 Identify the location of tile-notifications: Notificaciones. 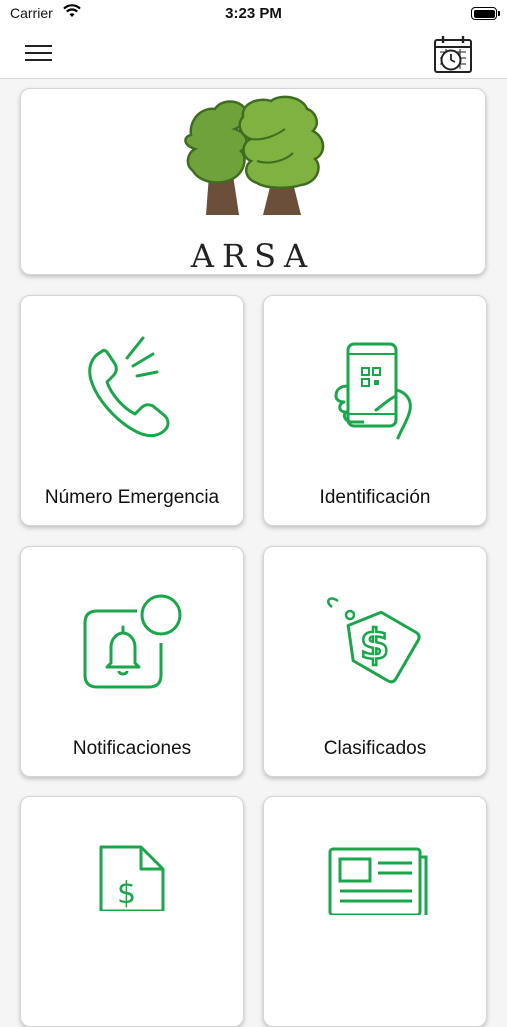
(132, 661).